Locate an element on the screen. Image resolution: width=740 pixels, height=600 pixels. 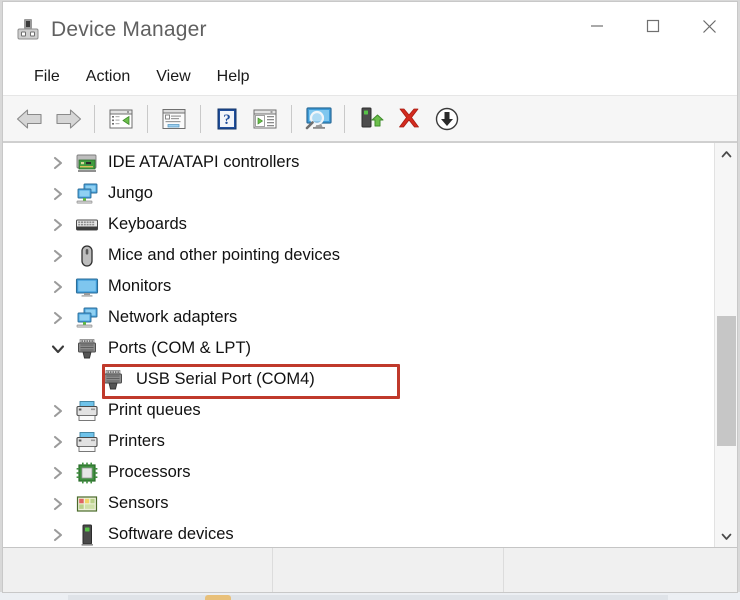
show-hide-action-pane-button is located at coordinates (265, 119).